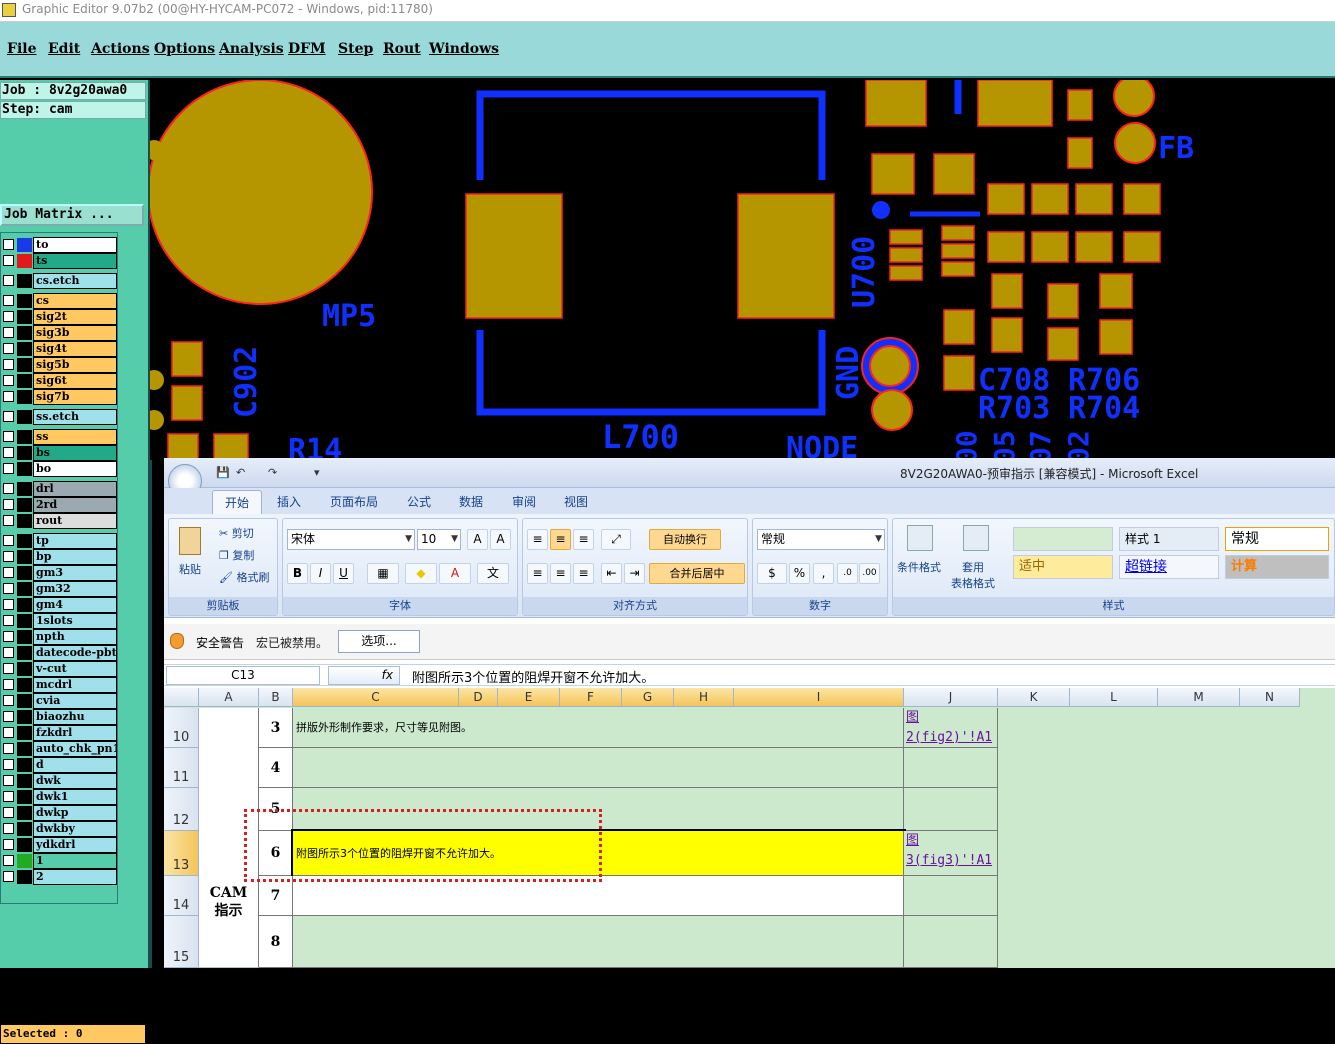 Image resolution: width=1335 pixels, height=1044 pixels. What do you see at coordinates (419, 501) in the screenshot?
I see `tab-formulas: 公式` at bounding box center [419, 501].